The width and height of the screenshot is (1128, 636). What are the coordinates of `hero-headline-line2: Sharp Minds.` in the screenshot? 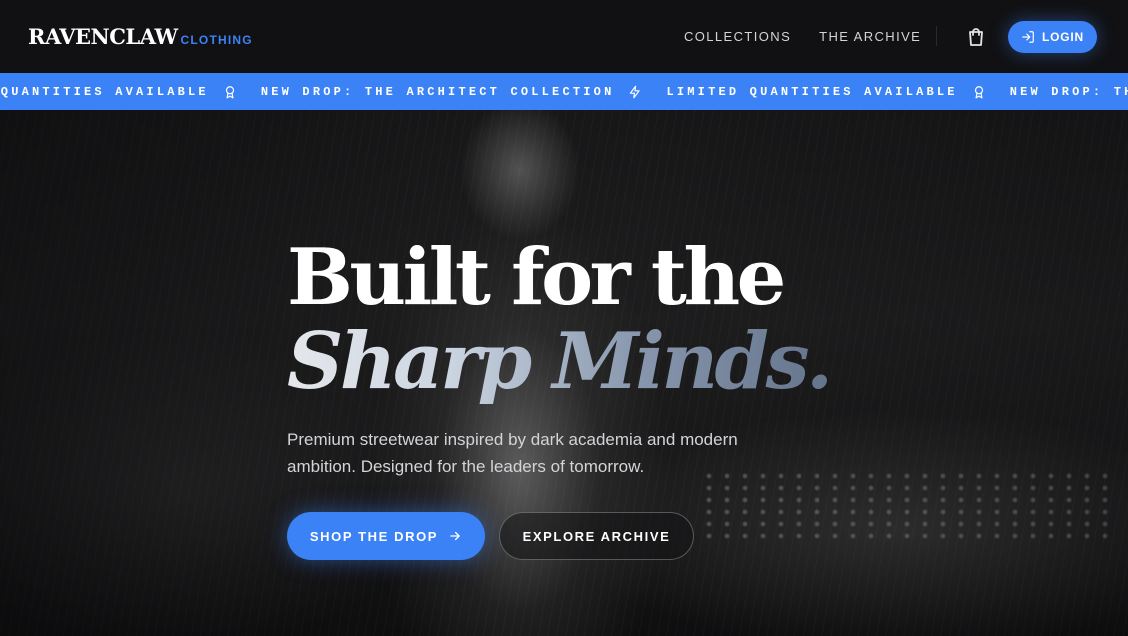 It's located at (560, 361).